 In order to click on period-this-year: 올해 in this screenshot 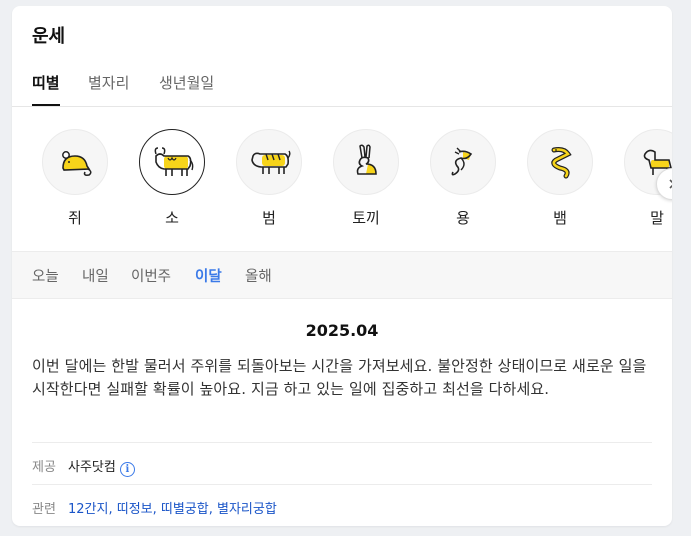, I will do `click(258, 275)`.